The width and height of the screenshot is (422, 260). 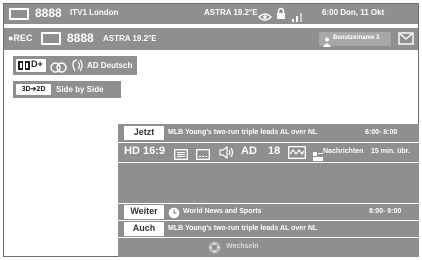 What do you see at coordinates (297, 18) in the screenshot?
I see `signal-strength-icon` at bounding box center [297, 18].